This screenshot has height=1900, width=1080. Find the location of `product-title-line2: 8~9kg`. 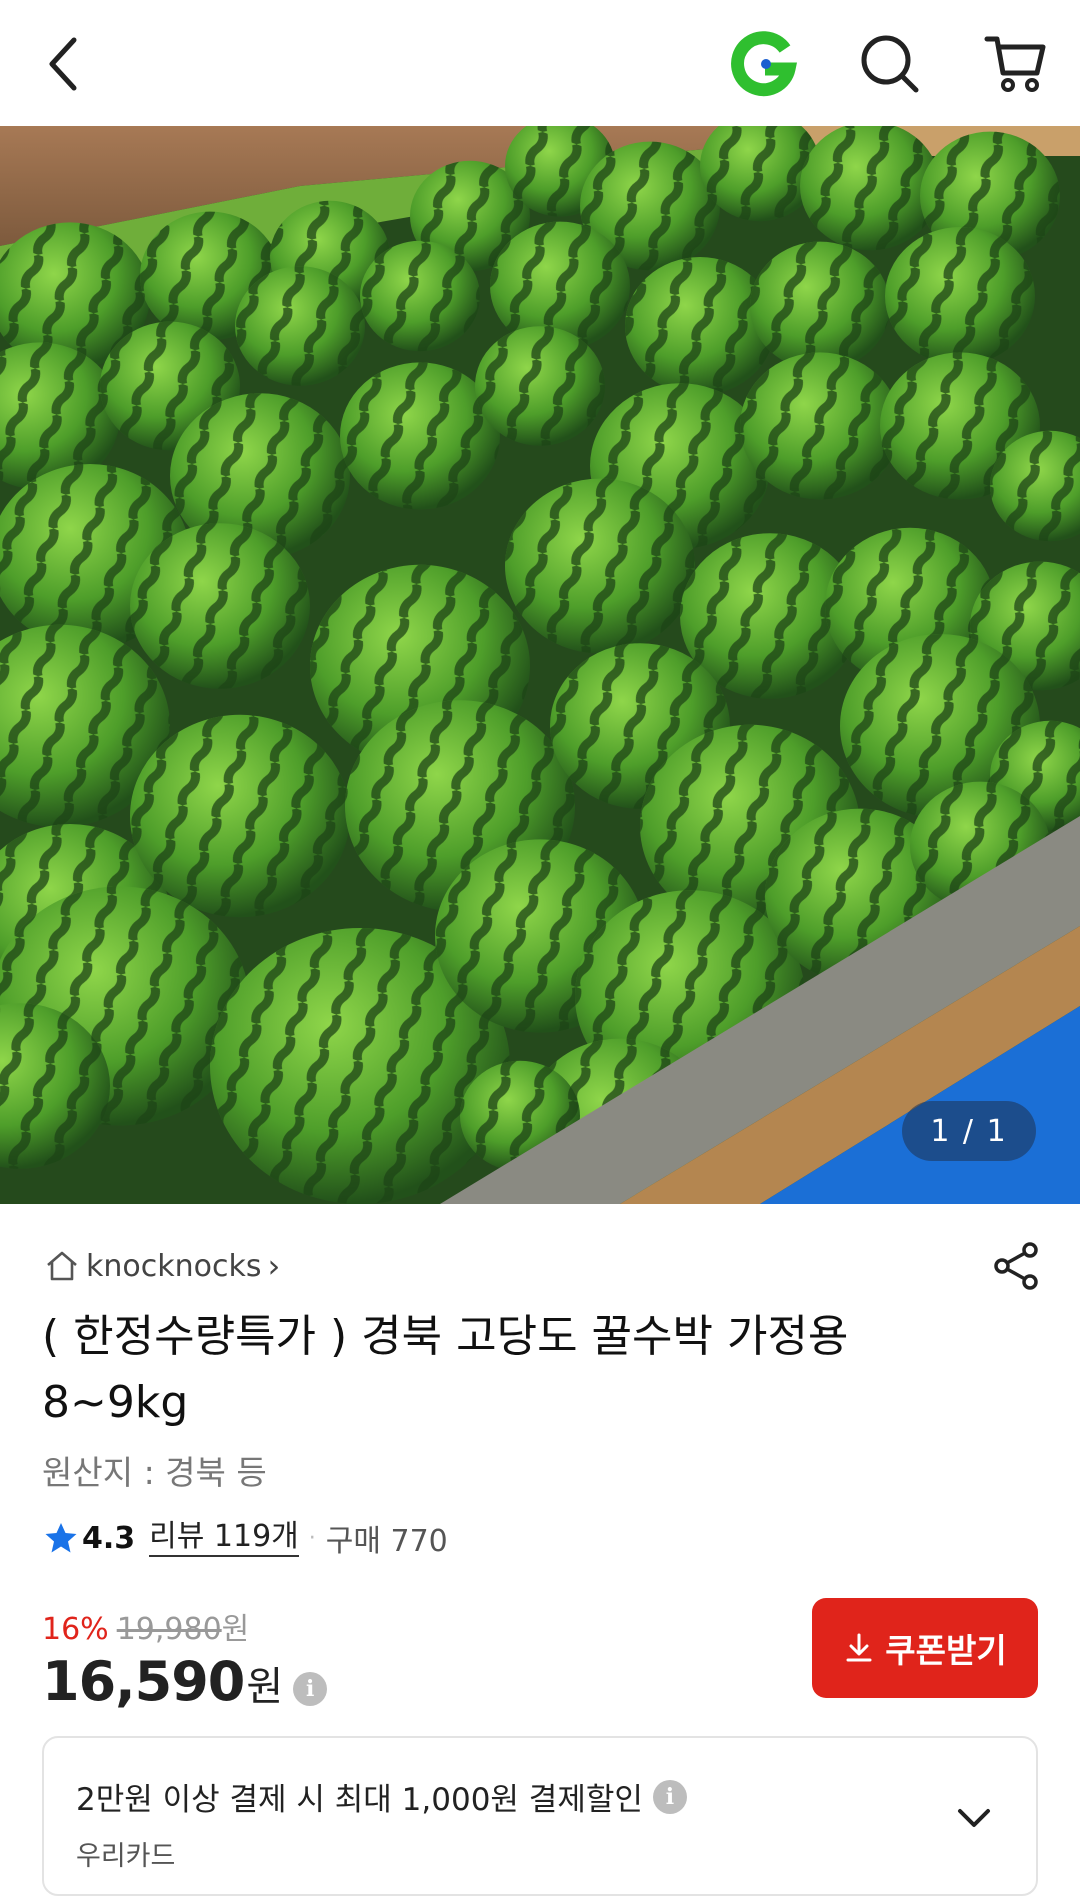

product-title-line2: 8~9kg is located at coordinates (115, 1402).